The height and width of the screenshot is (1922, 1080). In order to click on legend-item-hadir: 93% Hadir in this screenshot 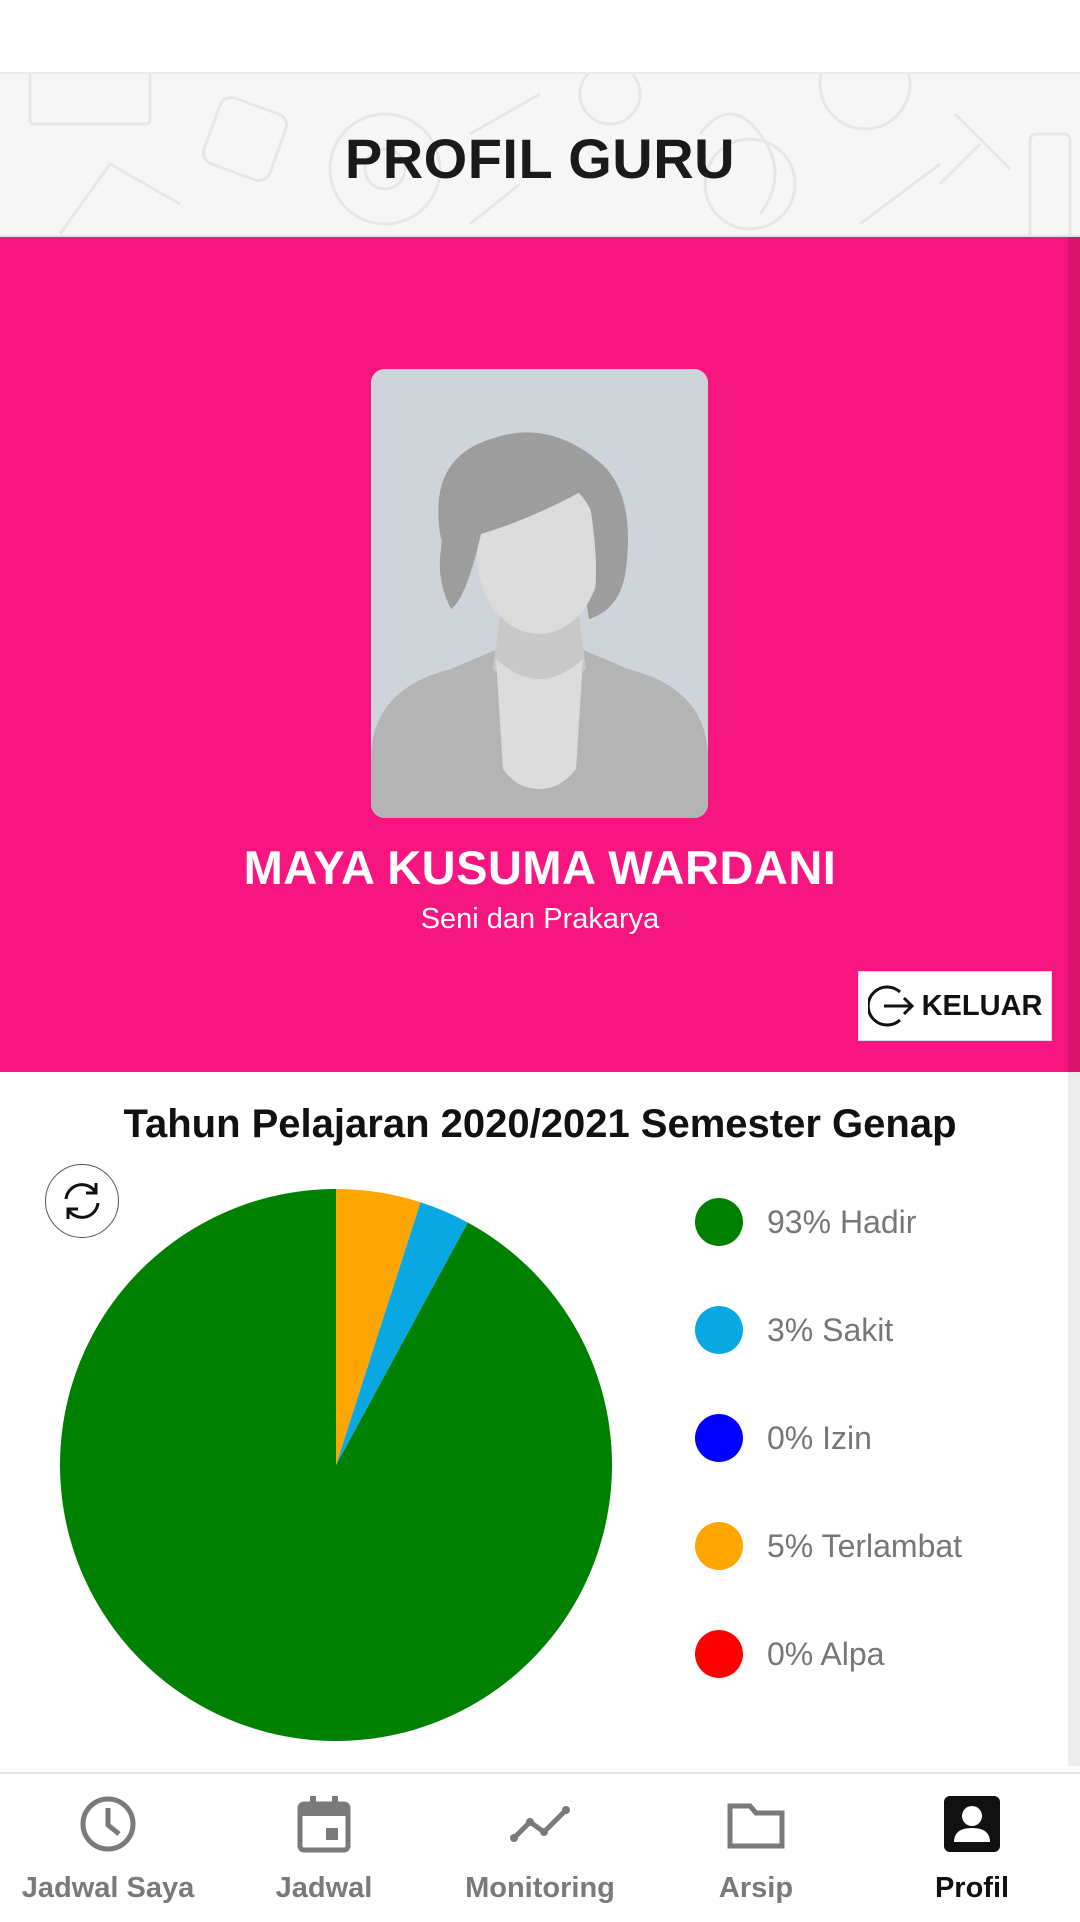, I will do `click(805, 1222)`.